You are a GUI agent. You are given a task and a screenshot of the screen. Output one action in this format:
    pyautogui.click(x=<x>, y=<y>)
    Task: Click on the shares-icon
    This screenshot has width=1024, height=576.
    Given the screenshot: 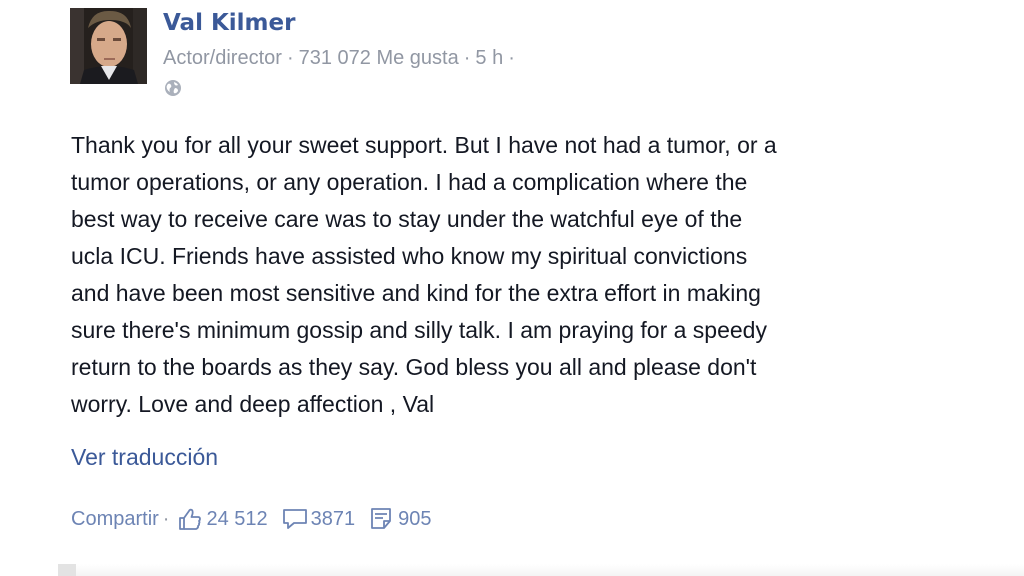 What is the action you would take?
    pyautogui.click(x=381, y=518)
    